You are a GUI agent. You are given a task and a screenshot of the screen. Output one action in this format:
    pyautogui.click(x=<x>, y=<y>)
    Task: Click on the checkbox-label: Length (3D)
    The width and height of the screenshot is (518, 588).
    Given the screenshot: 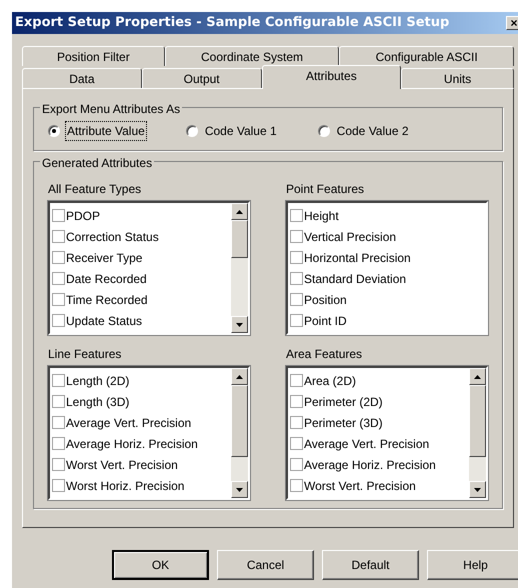 What is the action you would take?
    pyautogui.click(x=98, y=401)
    